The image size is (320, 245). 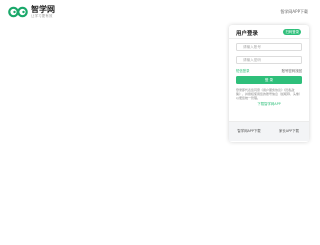 What do you see at coordinates (243, 70) in the screenshot?
I see `sms-login-link: 短信登录` at bounding box center [243, 70].